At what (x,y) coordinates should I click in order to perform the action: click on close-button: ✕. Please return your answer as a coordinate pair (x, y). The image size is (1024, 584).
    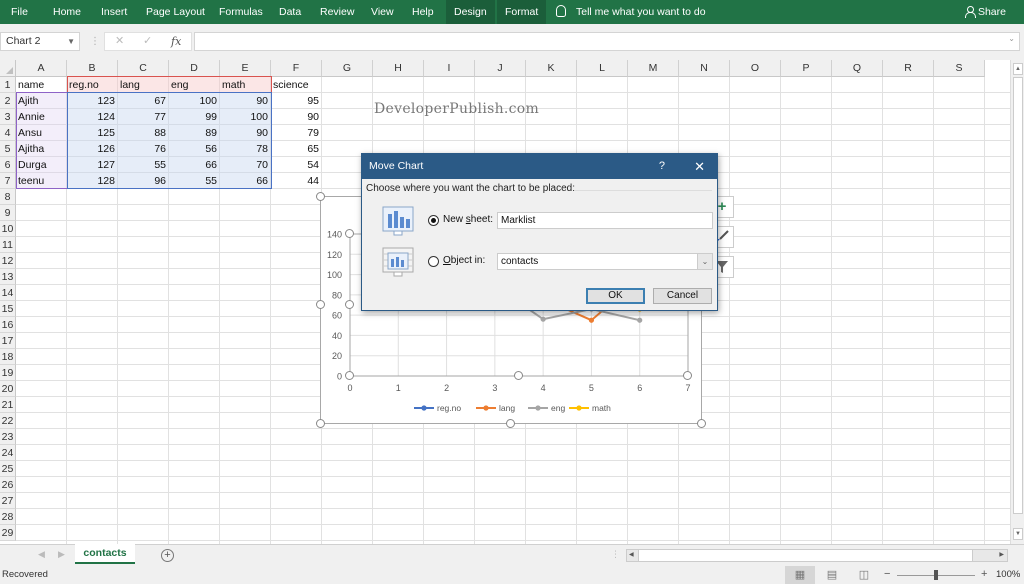
    Looking at the image, I should click on (699, 166).